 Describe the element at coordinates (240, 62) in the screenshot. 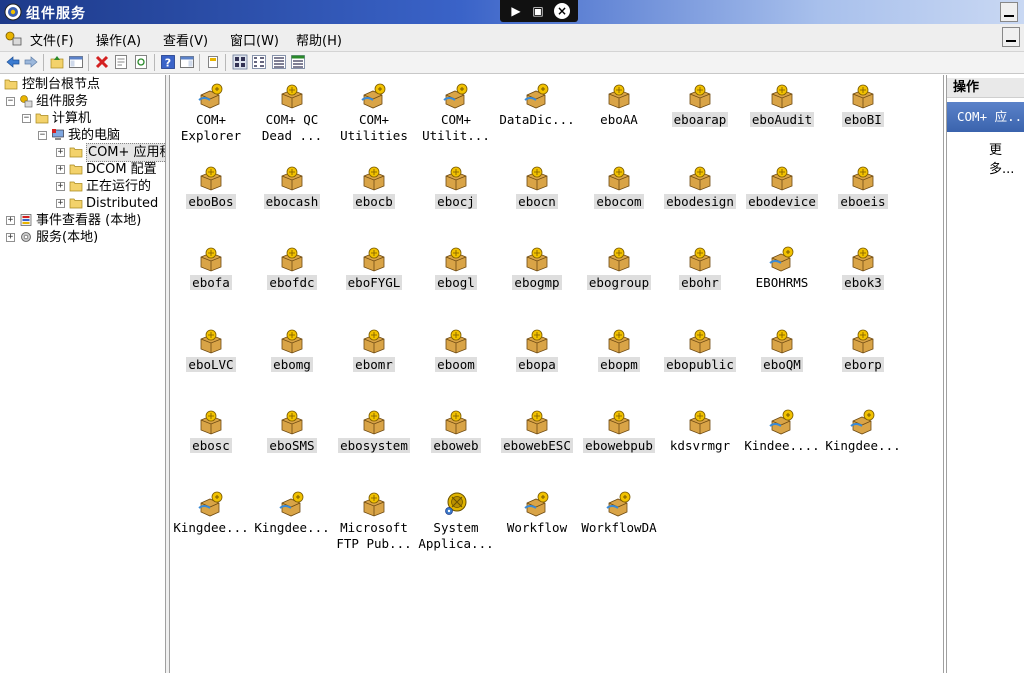

I see `large-icons-view-icon` at that location.